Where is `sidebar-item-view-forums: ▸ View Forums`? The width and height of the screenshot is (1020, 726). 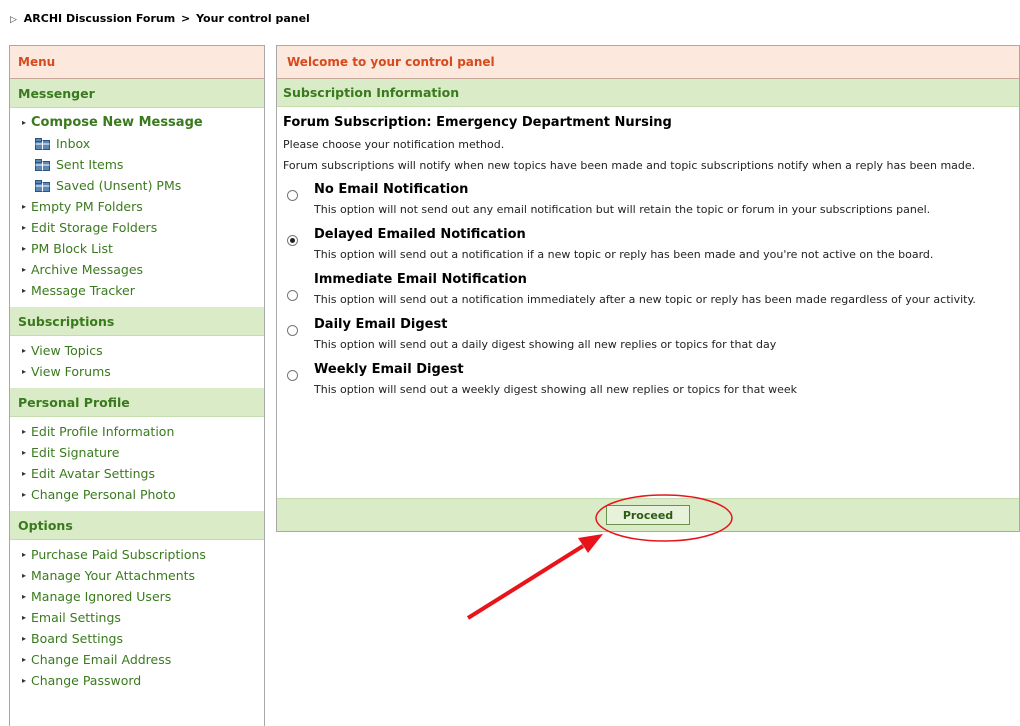
sidebar-item-view-forums: ▸ View Forums is located at coordinates (137, 371).